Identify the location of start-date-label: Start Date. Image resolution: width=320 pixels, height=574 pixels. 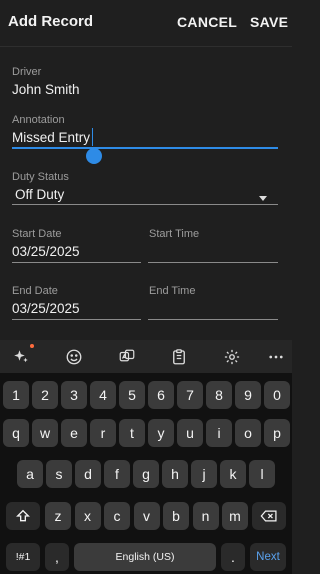
(37, 234).